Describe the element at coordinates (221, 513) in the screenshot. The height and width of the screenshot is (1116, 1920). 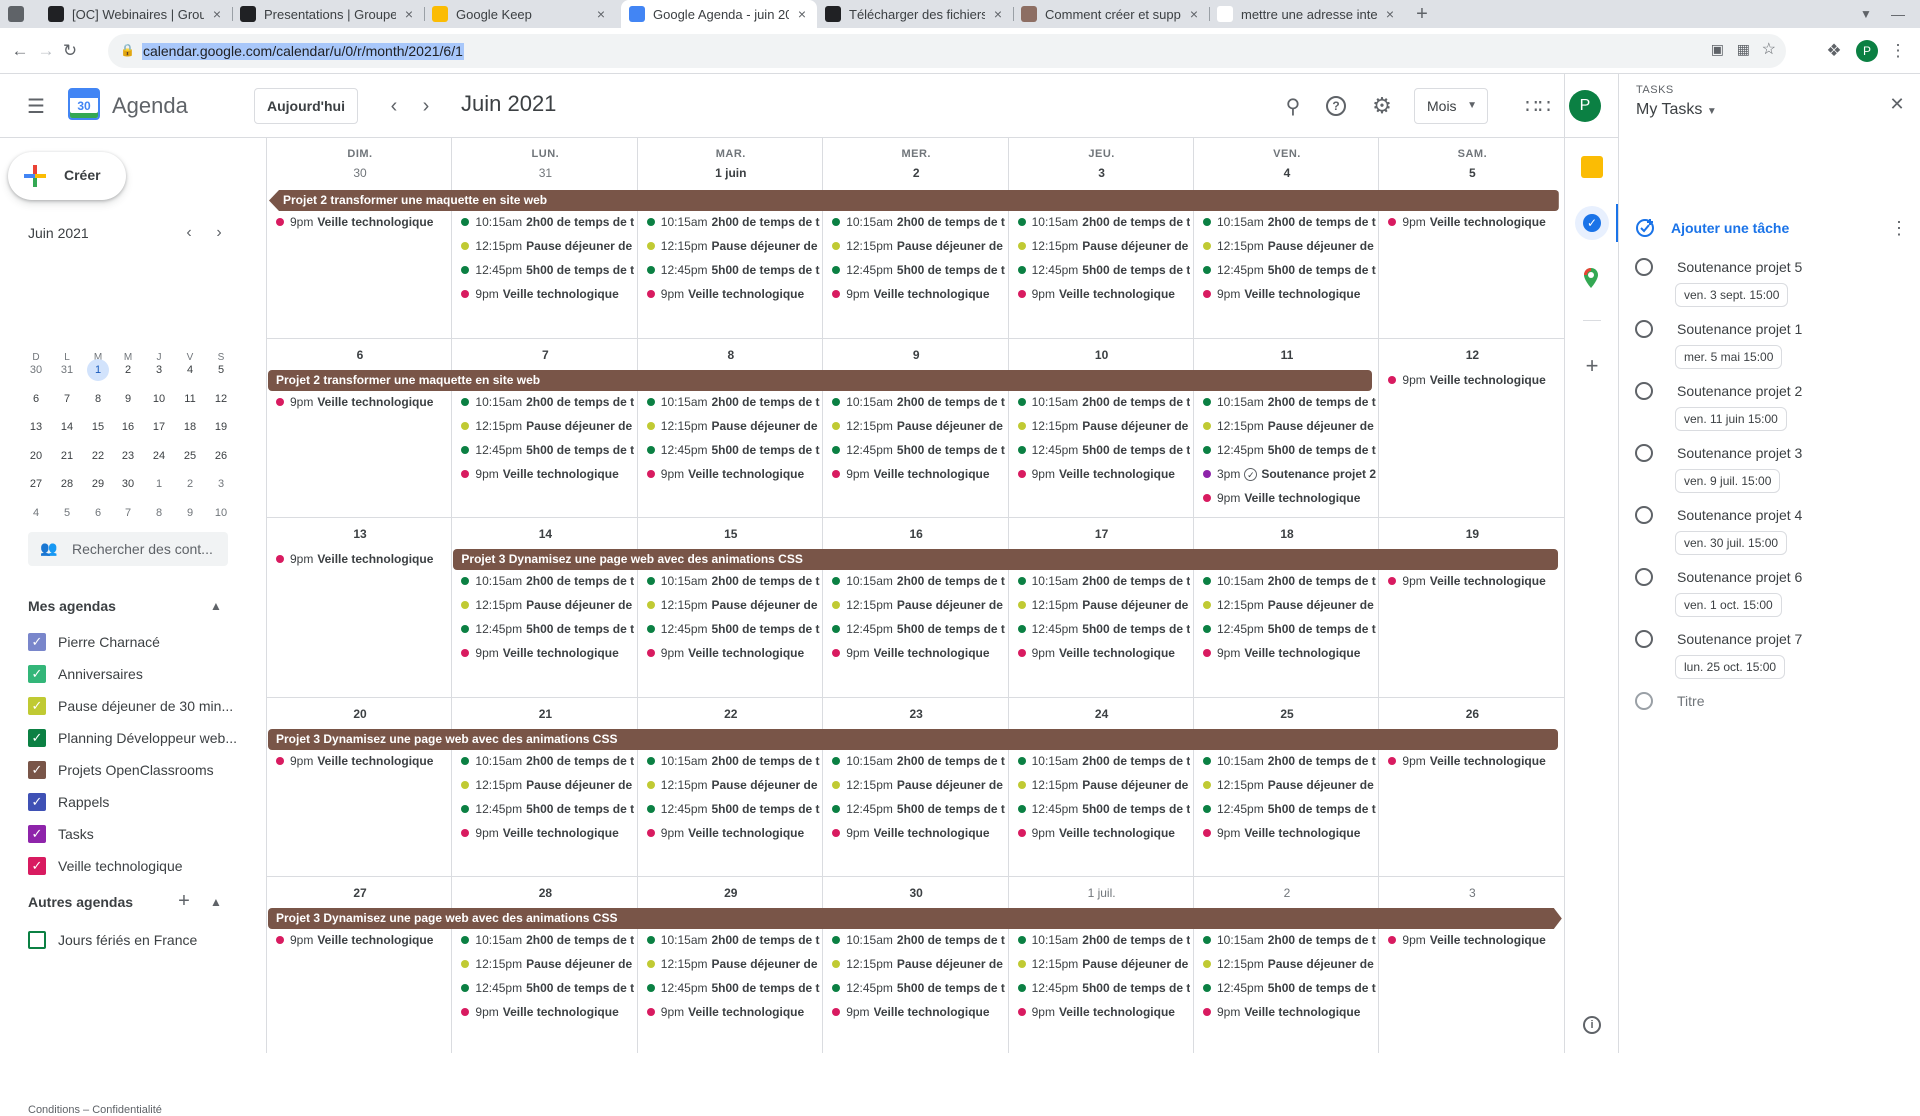
I see `mini-day: 10` at that location.